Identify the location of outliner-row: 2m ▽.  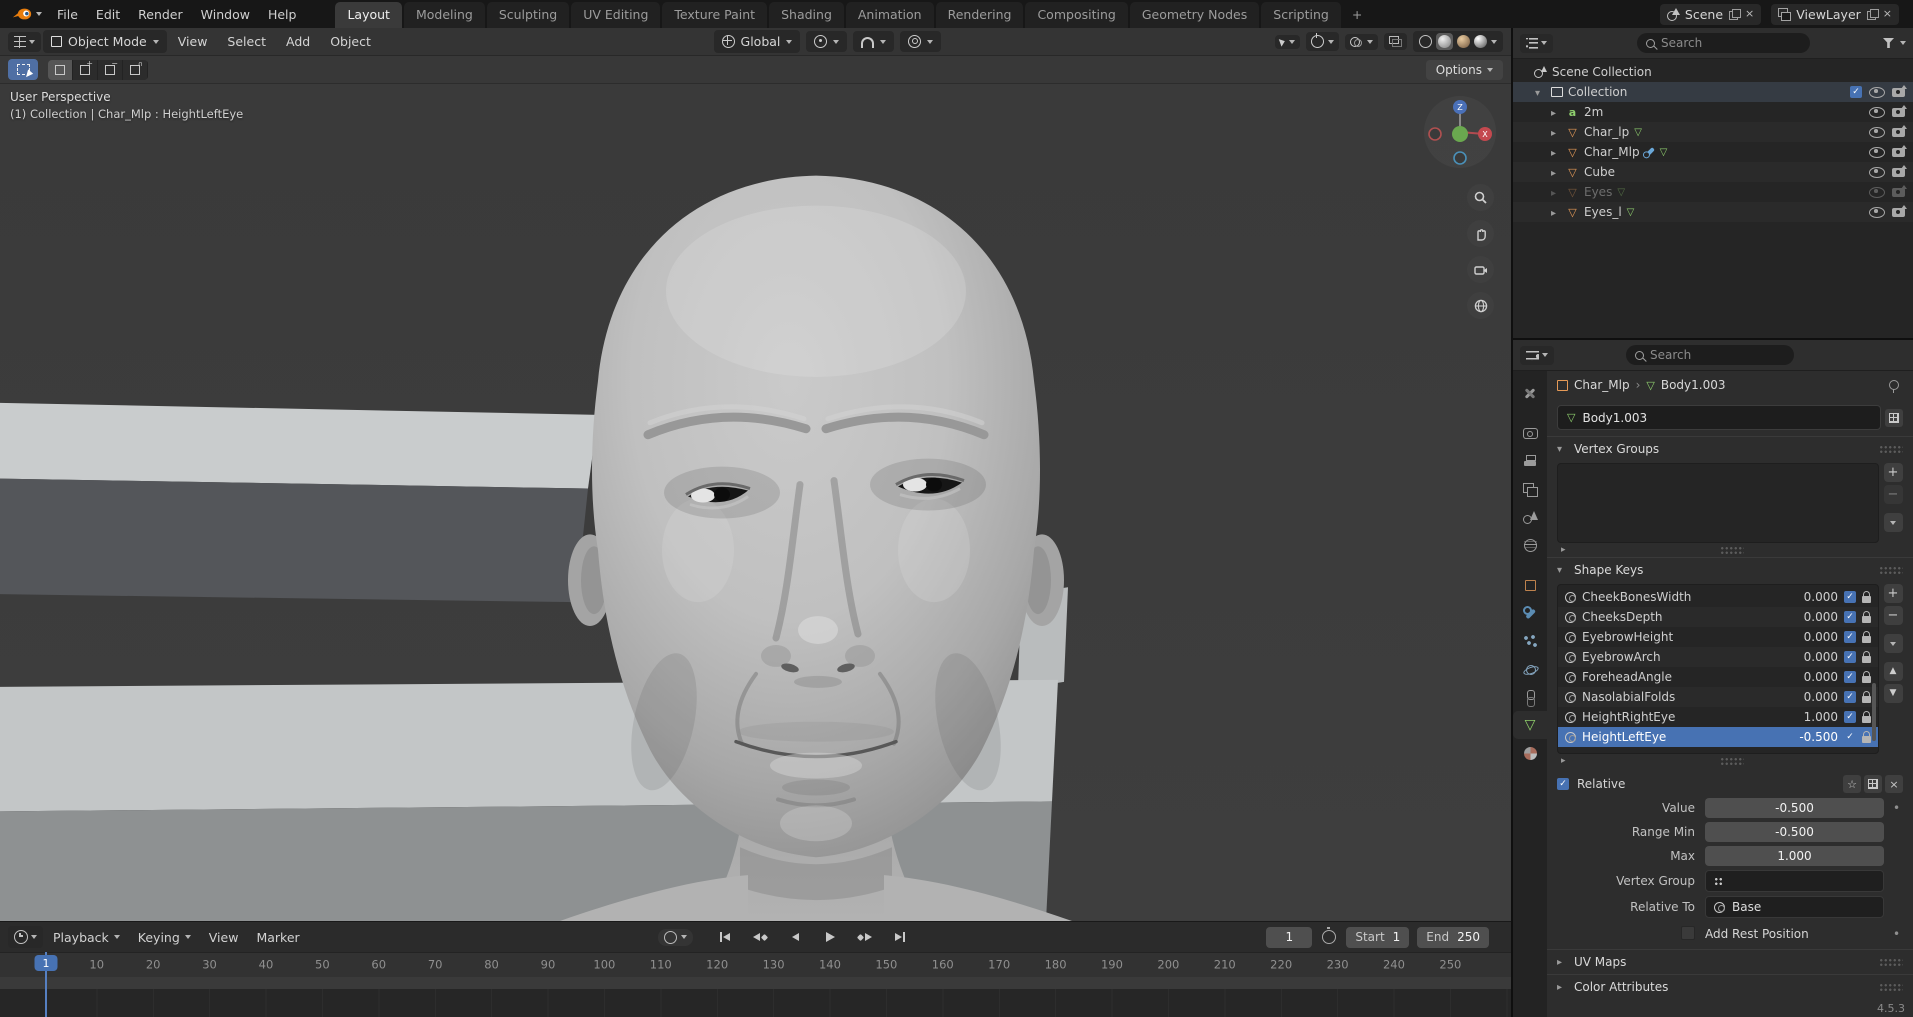
(1713, 112).